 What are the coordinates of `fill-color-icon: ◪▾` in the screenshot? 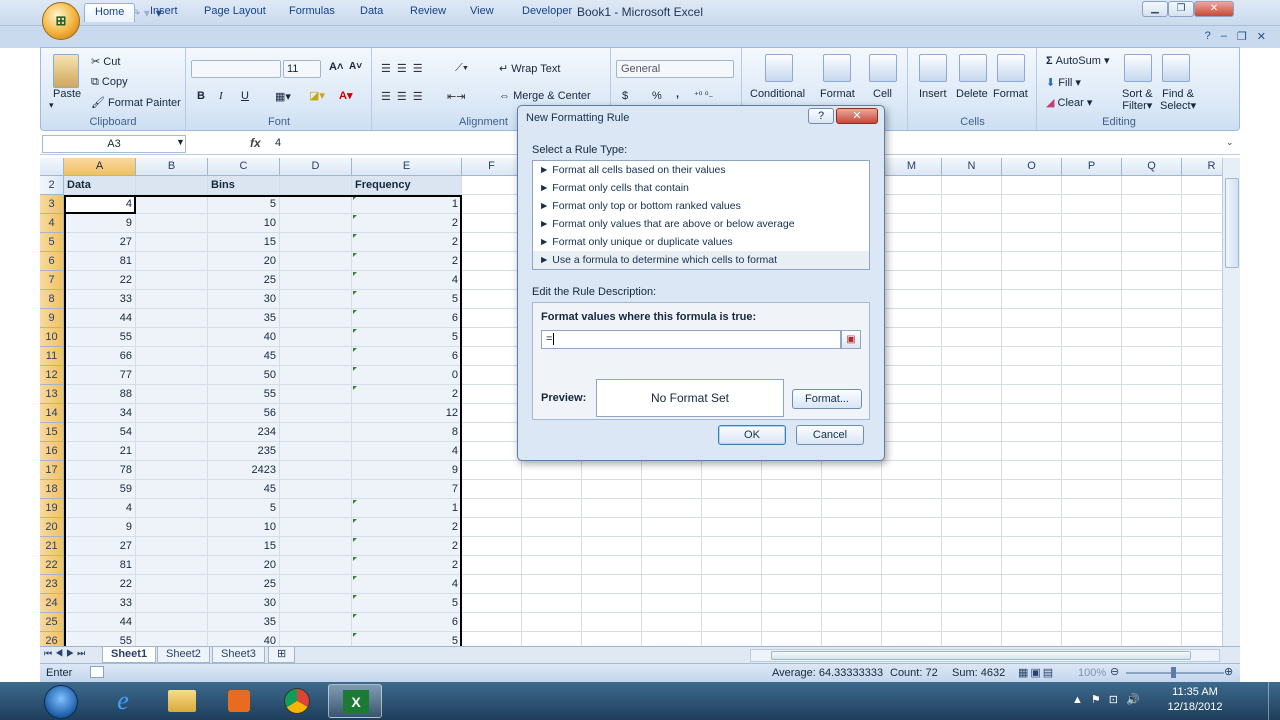 It's located at (317, 95).